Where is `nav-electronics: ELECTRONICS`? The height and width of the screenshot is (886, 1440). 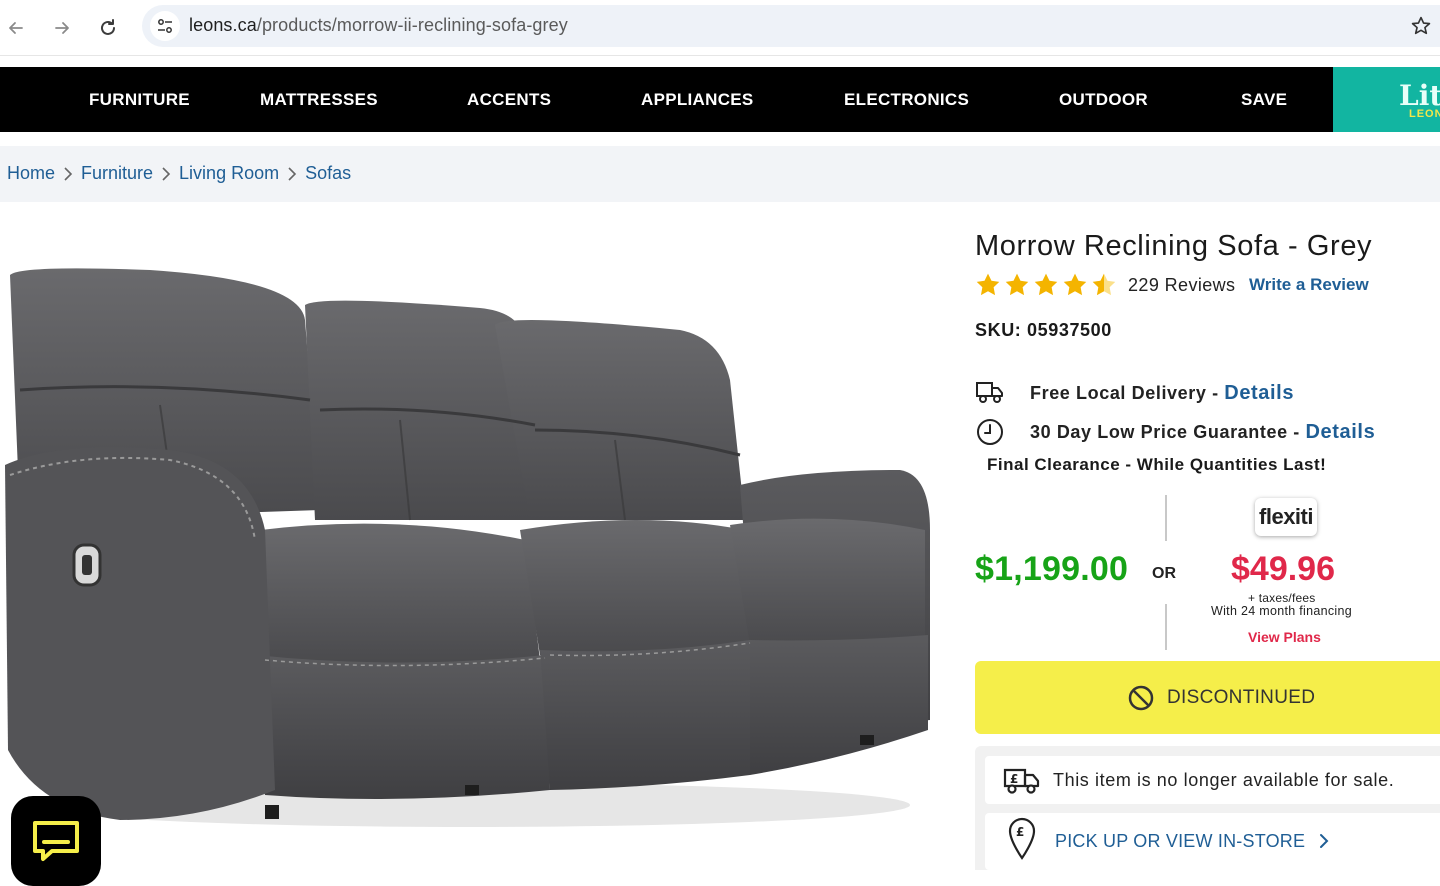
nav-electronics: ELECTRONICS is located at coordinates (906, 99).